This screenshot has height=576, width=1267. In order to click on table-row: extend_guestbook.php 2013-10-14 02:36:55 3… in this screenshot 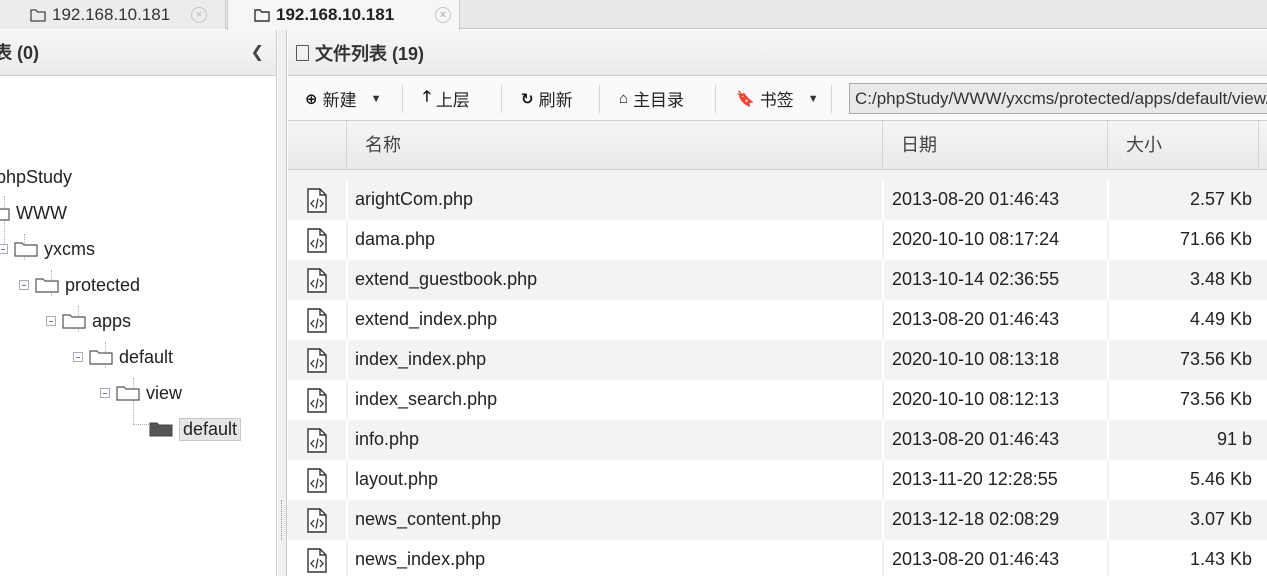, I will do `click(777, 280)`.